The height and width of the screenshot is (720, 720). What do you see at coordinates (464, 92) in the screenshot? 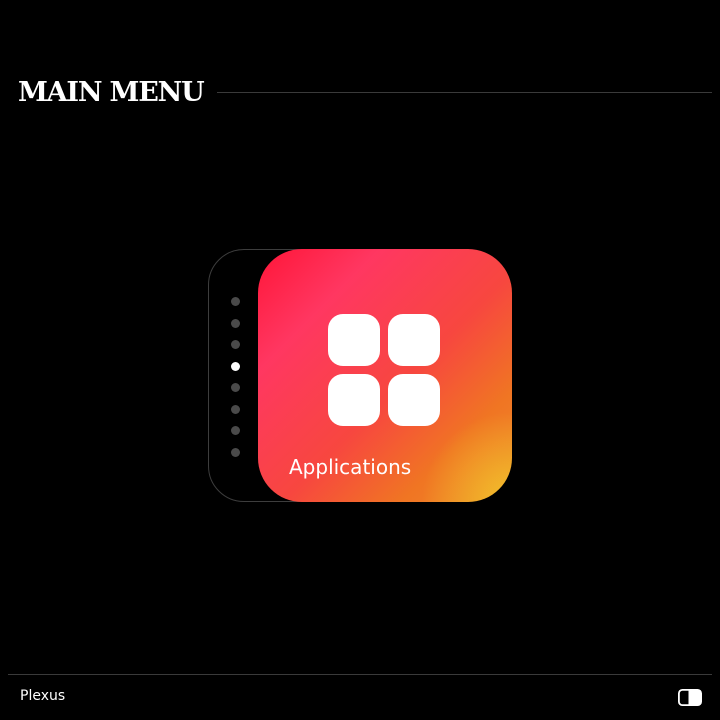
I see `header-divider` at bounding box center [464, 92].